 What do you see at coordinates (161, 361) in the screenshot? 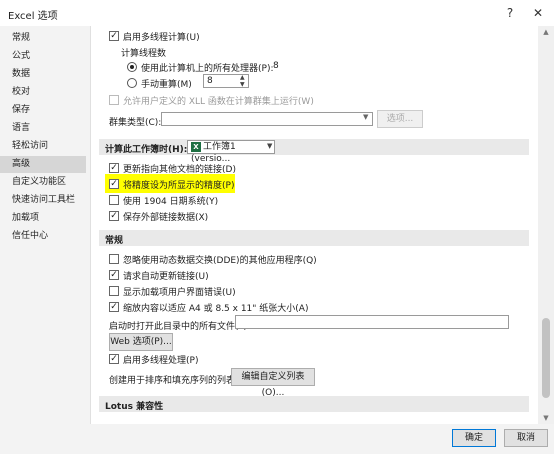
I see `multithread-processing-label: 启用多线程处理(P)` at bounding box center [161, 361].